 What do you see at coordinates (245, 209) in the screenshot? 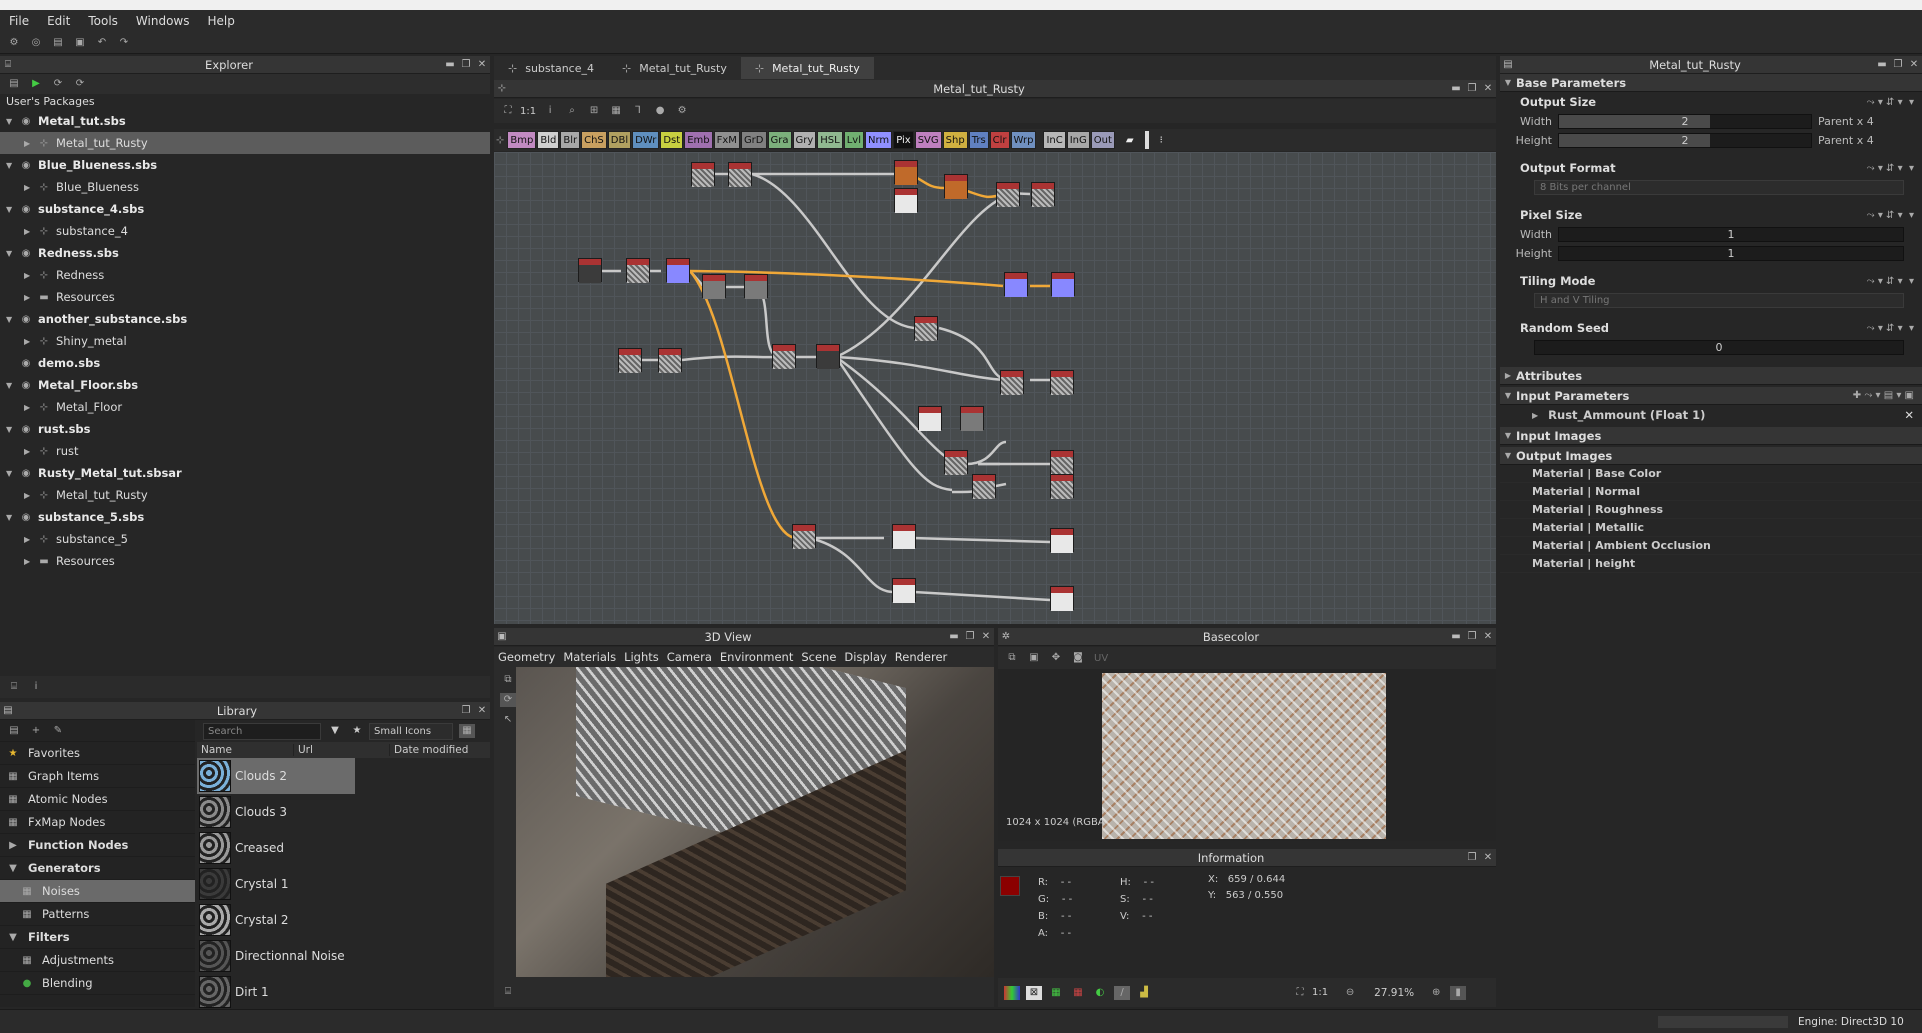
I see `package-row: ▼ ◉ substance_4.sbs` at bounding box center [245, 209].